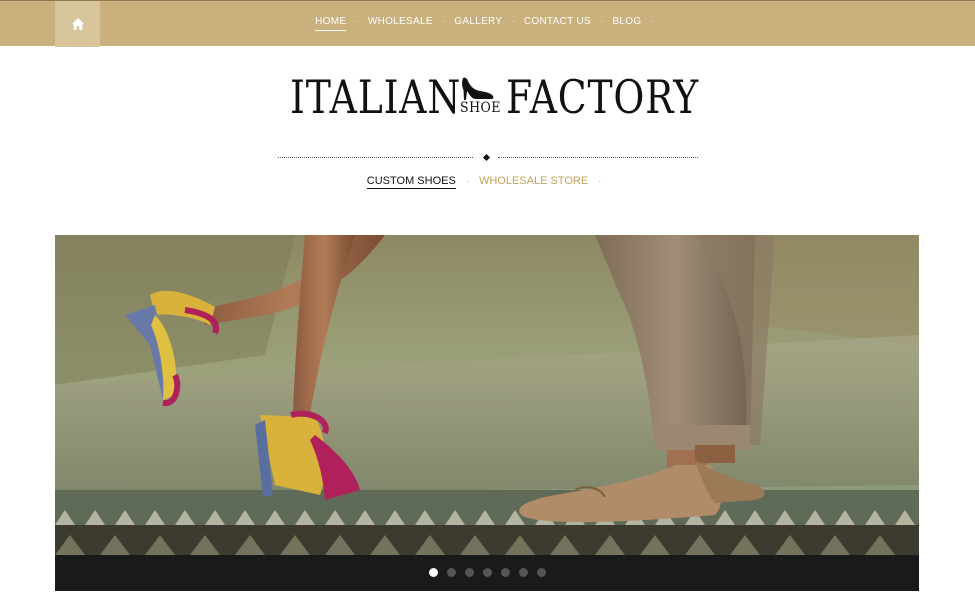 The width and height of the screenshot is (975, 601). What do you see at coordinates (598, 157) in the screenshot?
I see `divider-line-right` at bounding box center [598, 157].